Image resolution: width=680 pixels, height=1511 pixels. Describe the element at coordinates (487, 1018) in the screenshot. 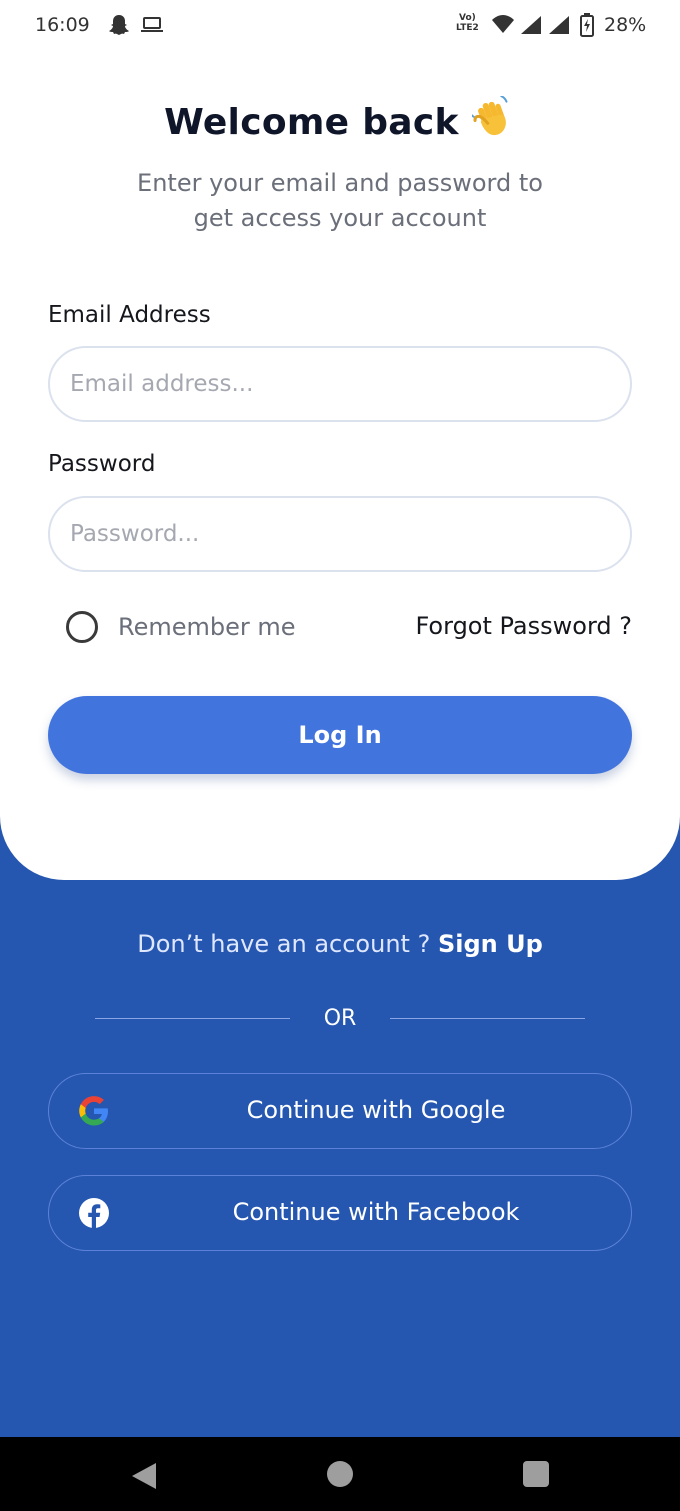

I see `divider-line-right` at that location.